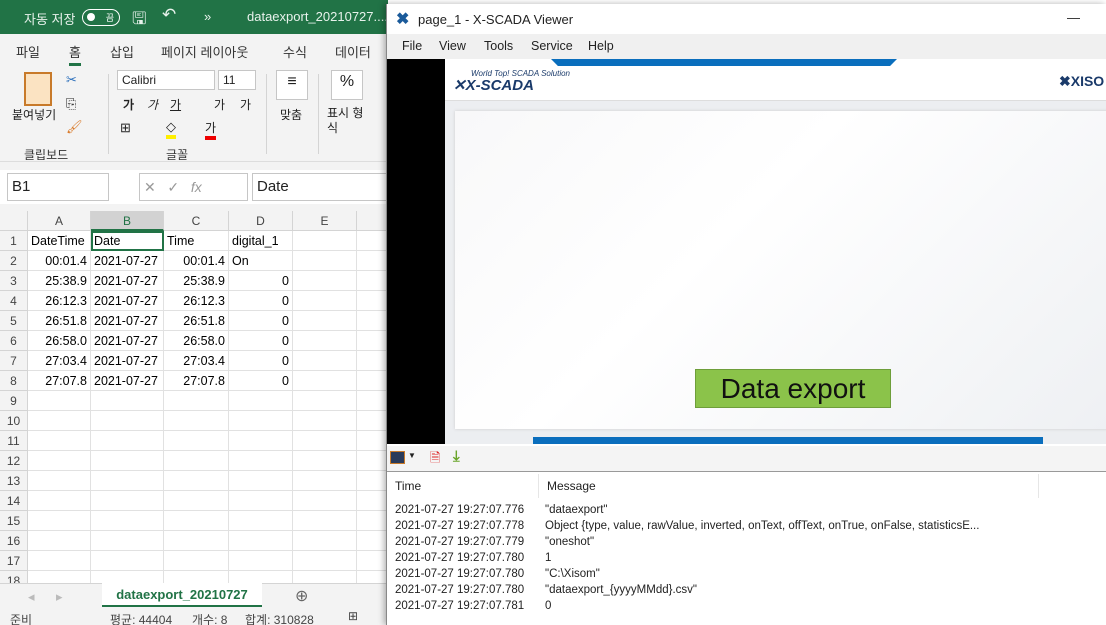  I want to click on menu-service: Service, so click(552, 46).